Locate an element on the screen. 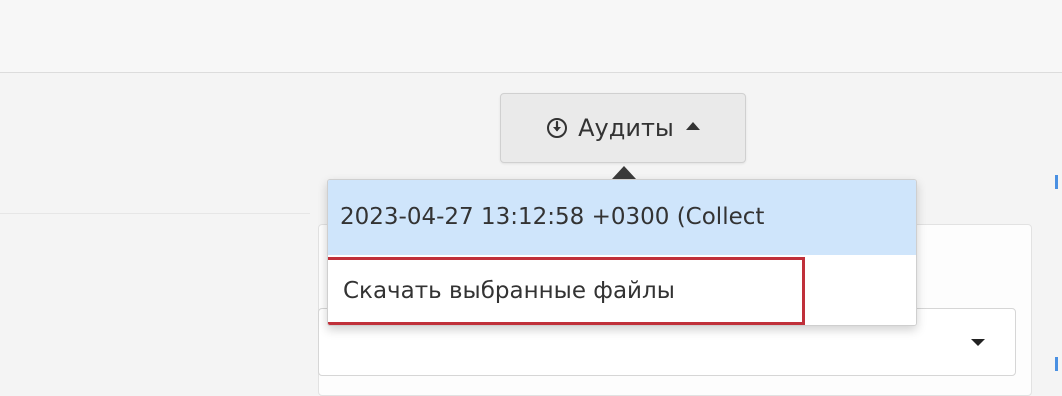 This screenshot has height=396, width=1062. audits-button: Аудиты is located at coordinates (623, 128).